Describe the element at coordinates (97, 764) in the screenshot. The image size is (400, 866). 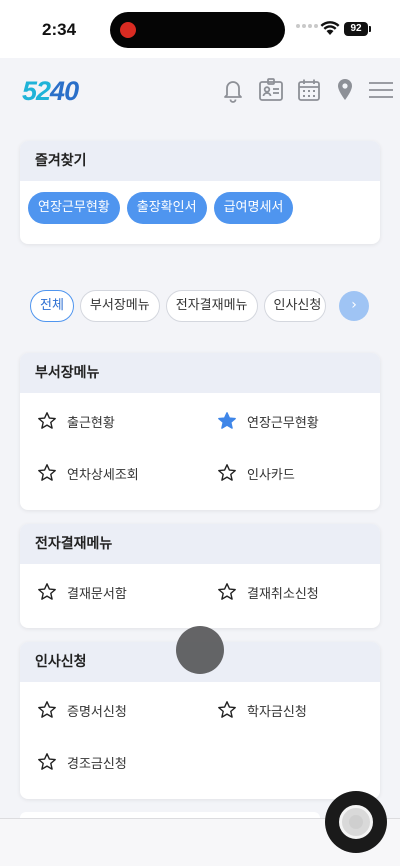
I see `menu-item-label: 경조금신청` at that location.